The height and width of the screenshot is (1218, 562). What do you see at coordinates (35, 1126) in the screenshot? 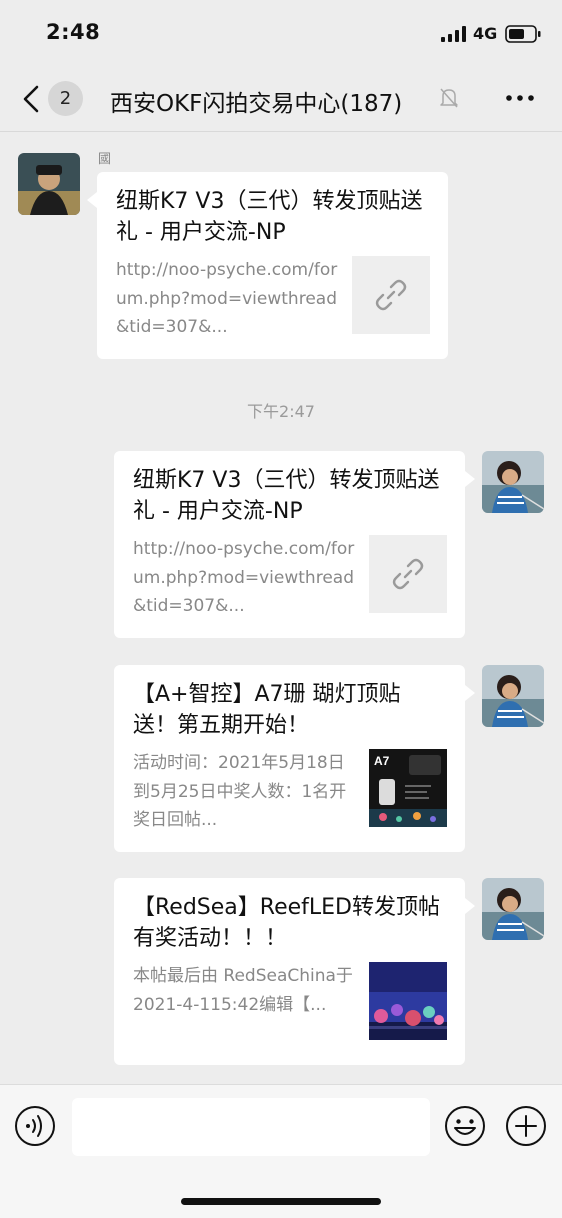
I see `voice-icon` at bounding box center [35, 1126].